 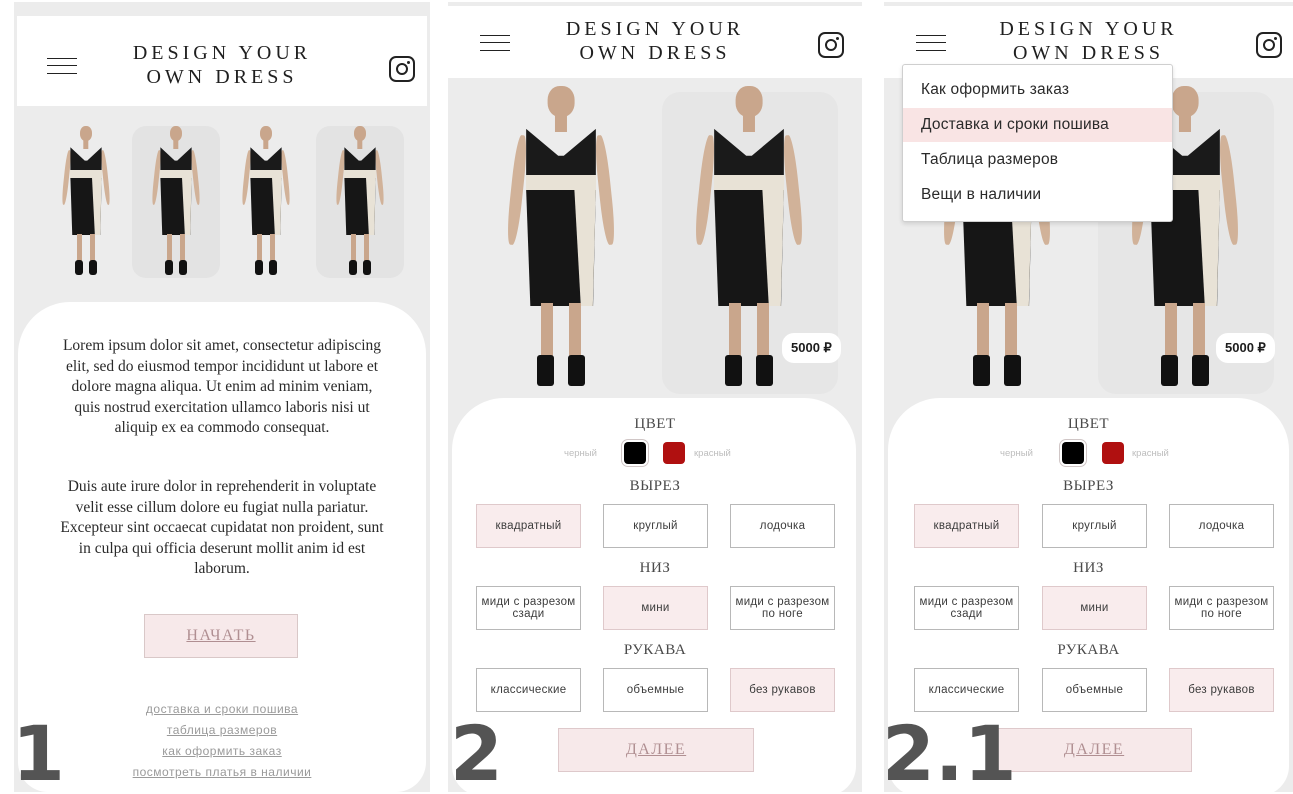 What do you see at coordinates (1037, 90) in the screenshot?
I see `menu-item-how-to-order: Как оформить заказ` at bounding box center [1037, 90].